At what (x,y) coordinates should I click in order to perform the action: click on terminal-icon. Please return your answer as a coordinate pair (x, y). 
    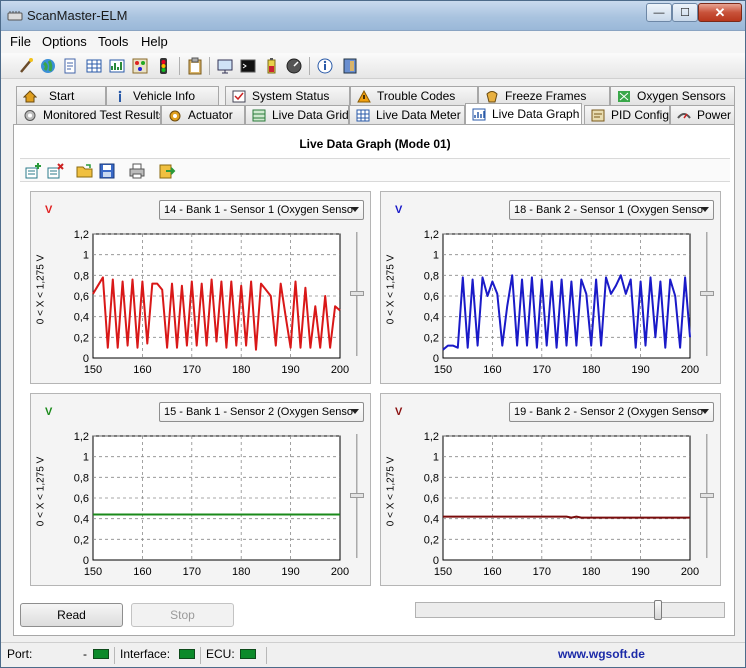
    Looking at the image, I should click on (248, 66).